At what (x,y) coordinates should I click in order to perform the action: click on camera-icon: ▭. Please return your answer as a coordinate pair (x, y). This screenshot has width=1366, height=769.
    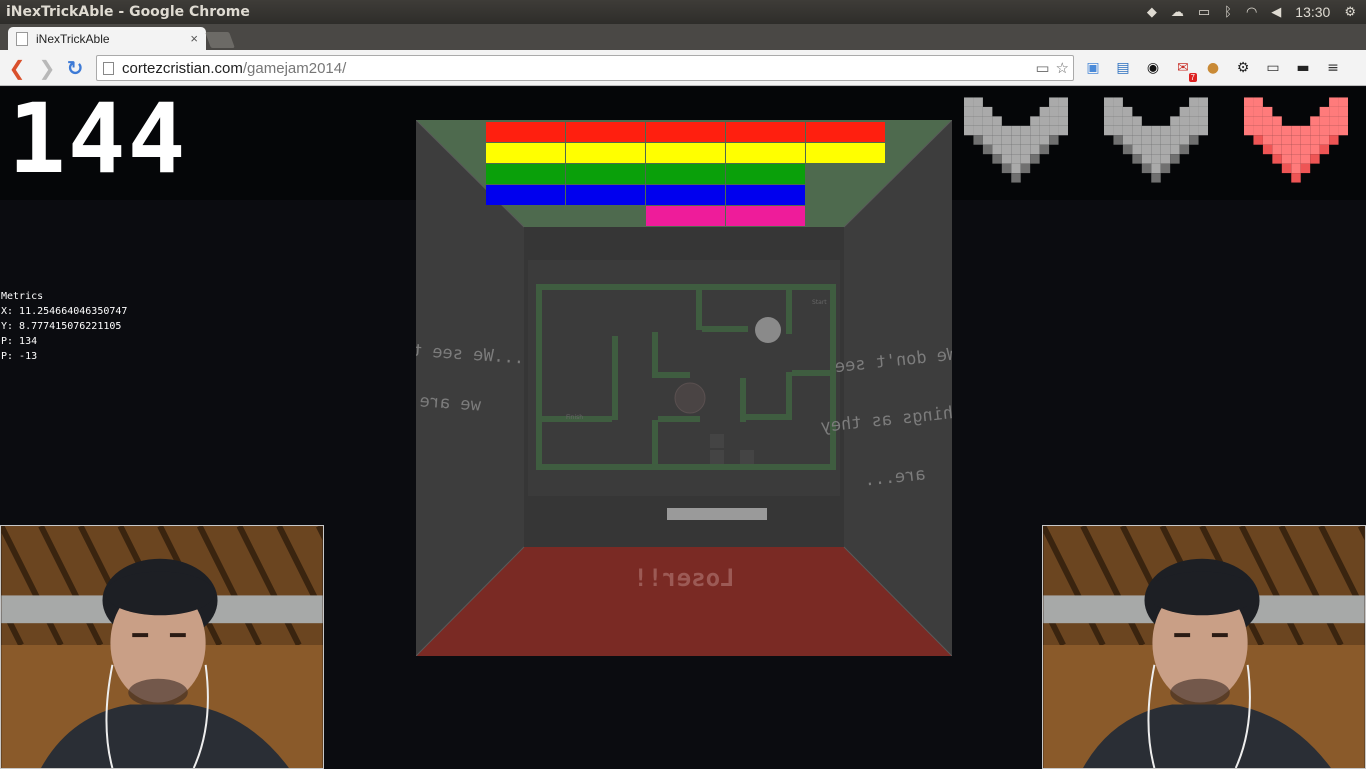
    Looking at the image, I should click on (1042, 68).